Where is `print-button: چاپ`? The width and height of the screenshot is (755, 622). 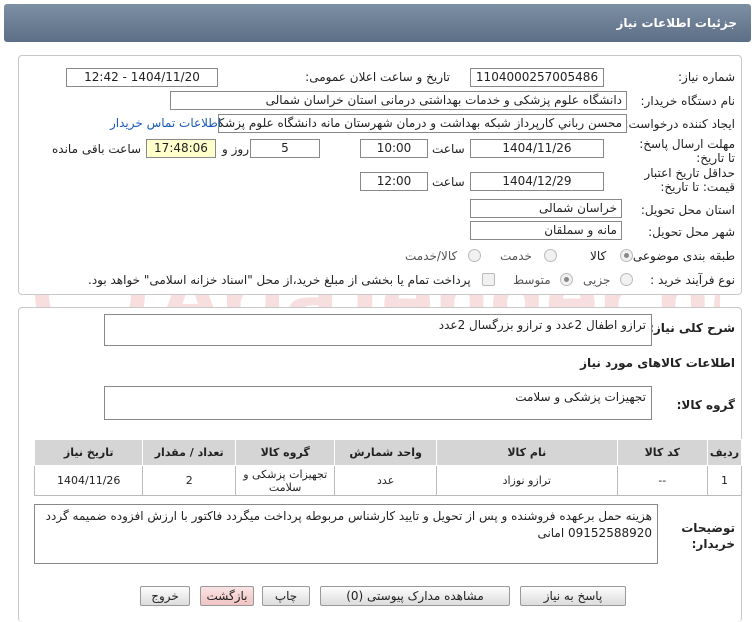
print-button: چاپ is located at coordinates (286, 596).